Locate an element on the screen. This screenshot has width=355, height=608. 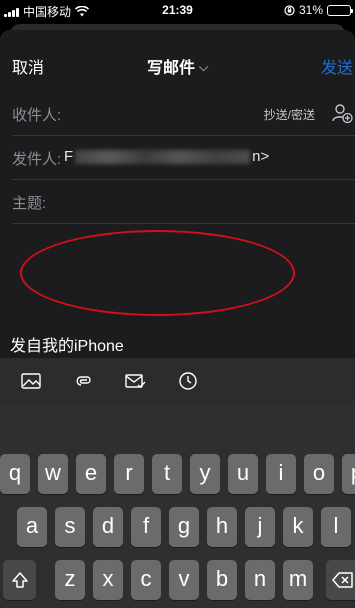
shift-key is located at coordinates (19, 580).